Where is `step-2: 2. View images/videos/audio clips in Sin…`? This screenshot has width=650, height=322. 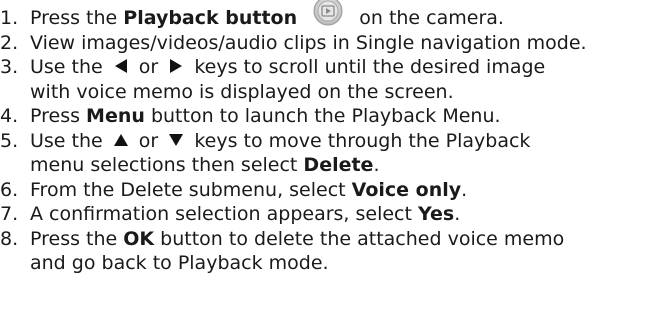 step-2: 2. View images/videos/audio clips in Sin… is located at coordinates (325, 43).